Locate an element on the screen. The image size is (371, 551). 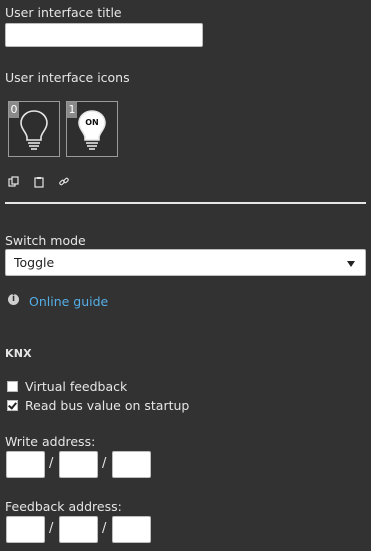
icon-slot-0: 0 is located at coordinates (34, 129).